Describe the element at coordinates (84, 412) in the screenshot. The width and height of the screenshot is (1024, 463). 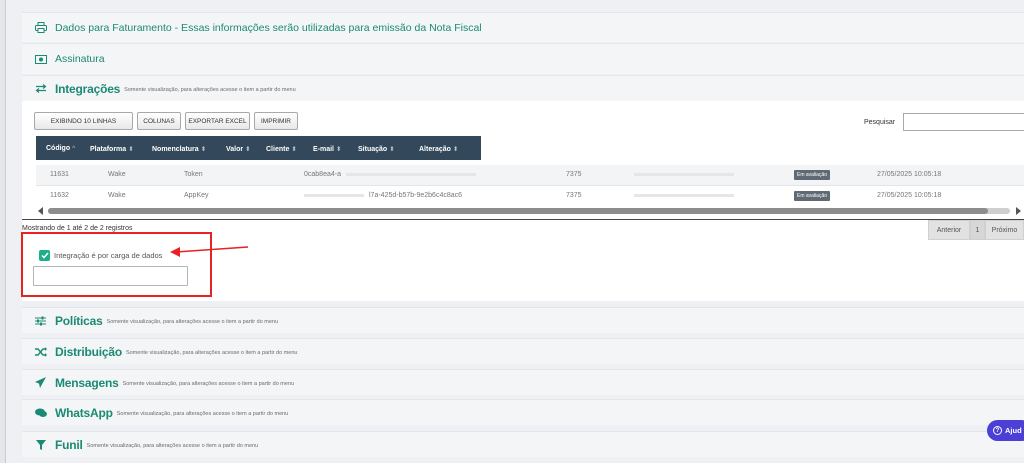
I see `section-title: WhatsApp` at that location.